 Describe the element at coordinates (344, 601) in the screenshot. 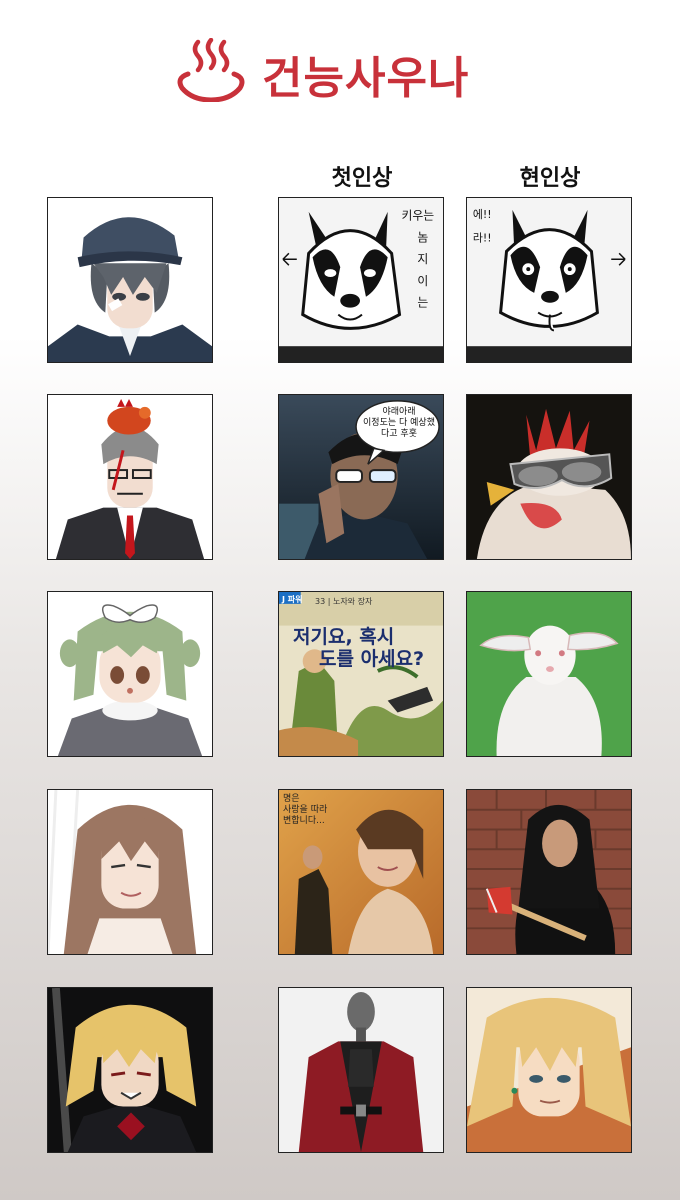

I see `series-label: 33 | 노자와 장자` at that location.